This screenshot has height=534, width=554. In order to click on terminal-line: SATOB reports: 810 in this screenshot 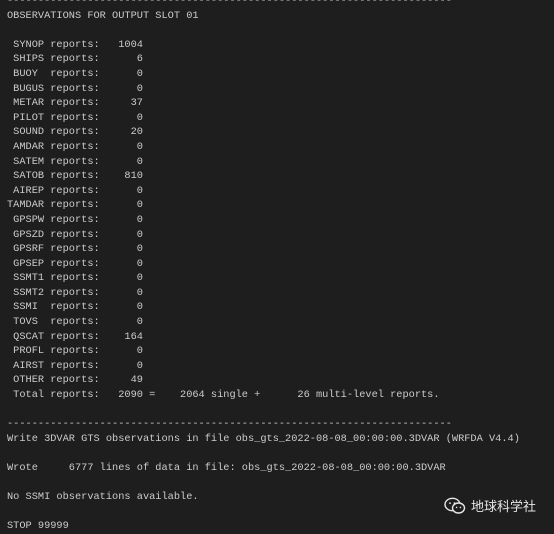, I will do `click(75, 176)`.